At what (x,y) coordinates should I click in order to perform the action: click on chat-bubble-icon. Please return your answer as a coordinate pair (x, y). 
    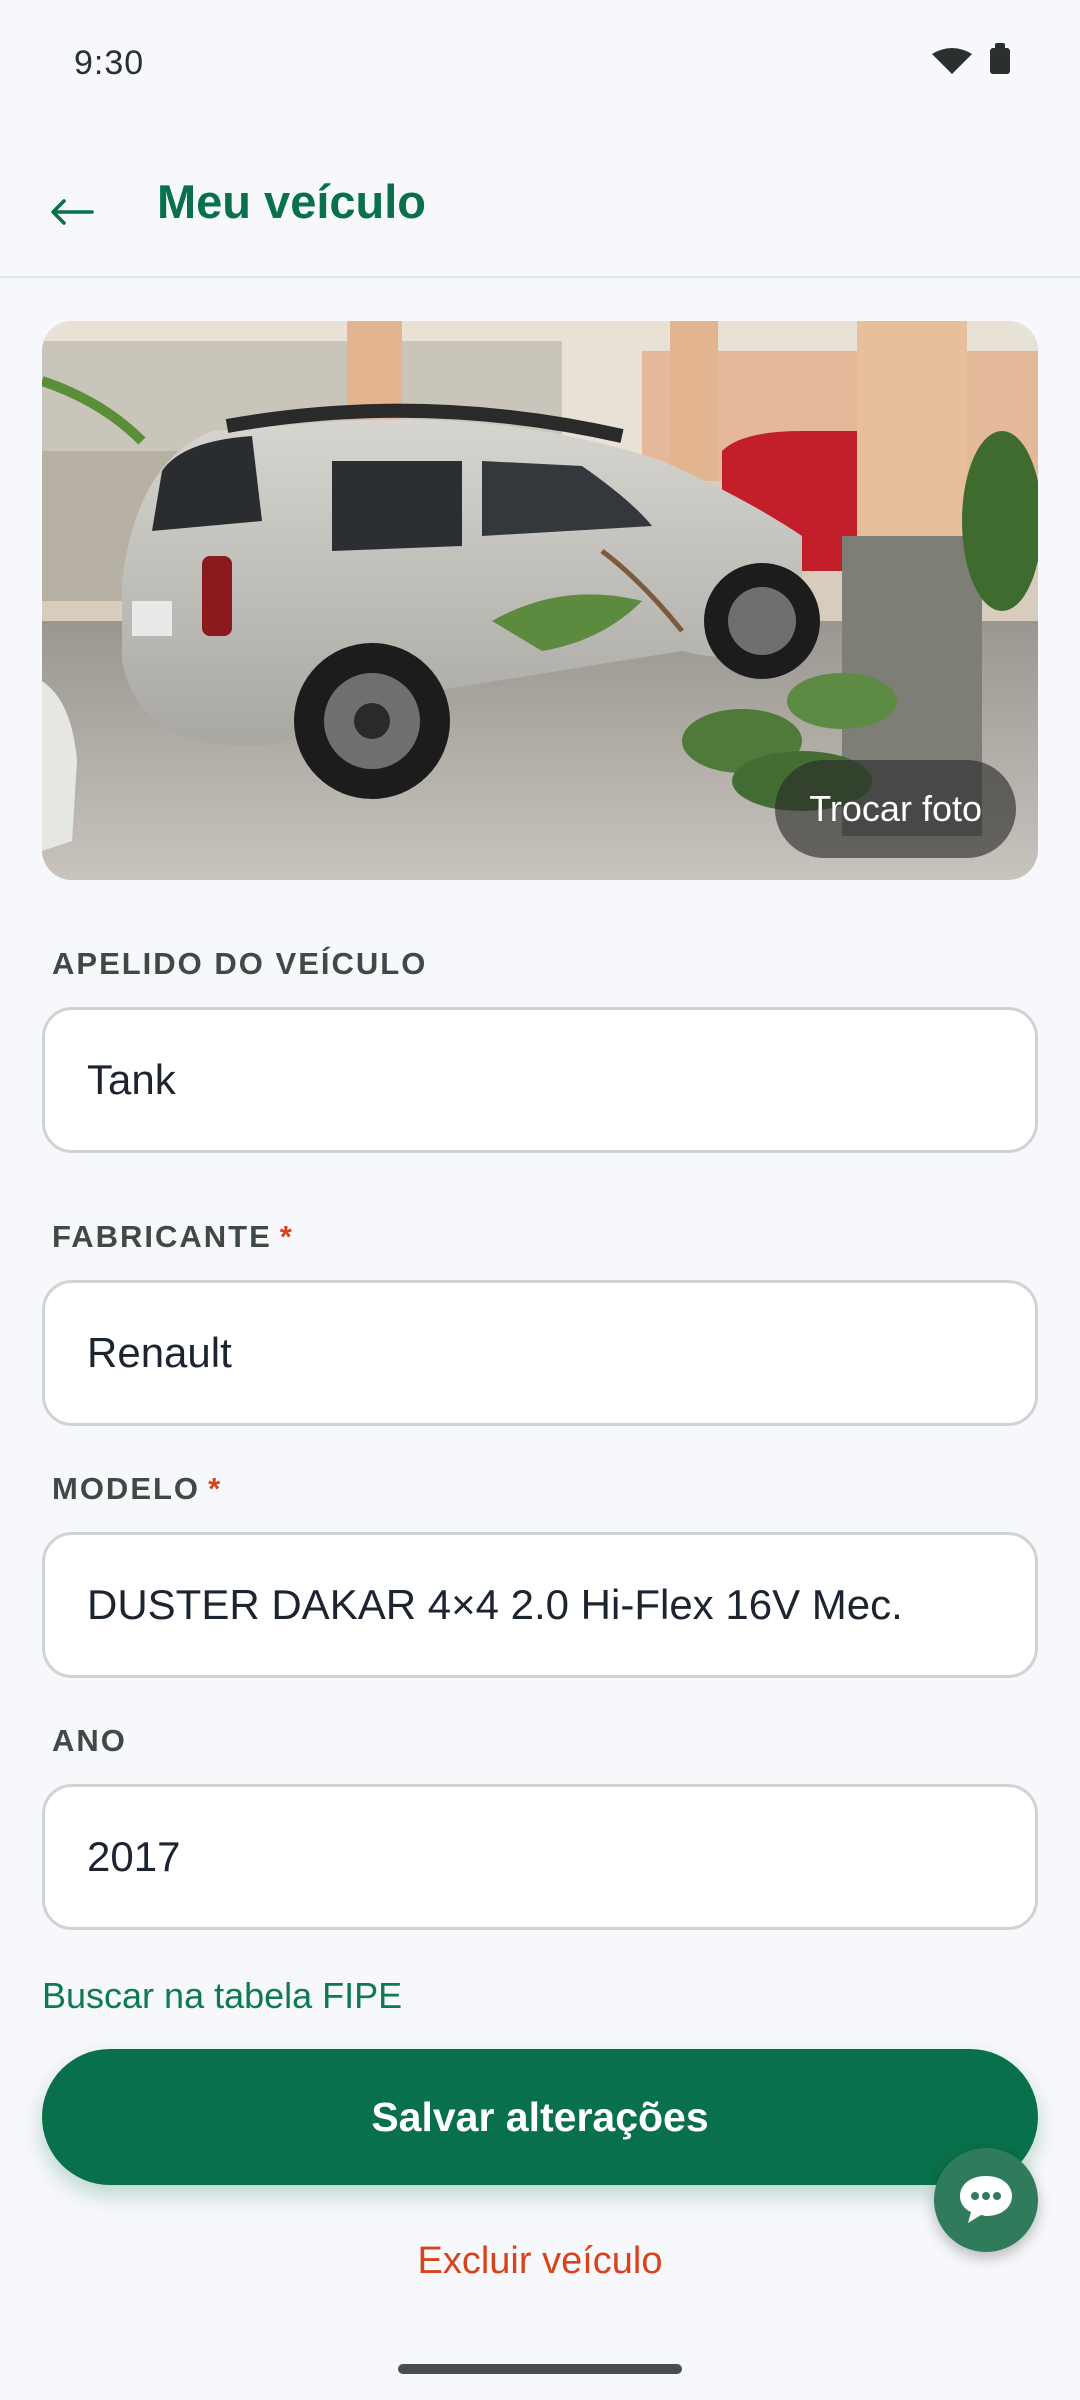
    Looking at the image, I should click on (986, 2199).